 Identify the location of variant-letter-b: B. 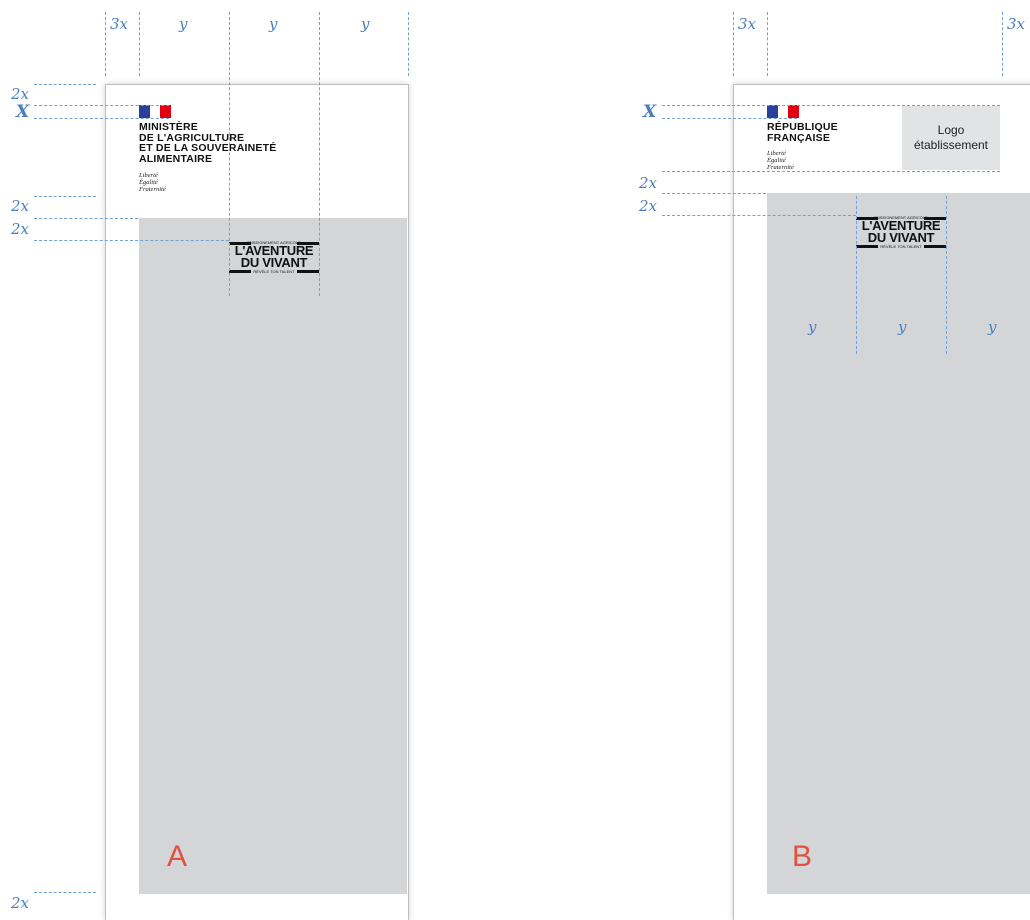
(802, 856).